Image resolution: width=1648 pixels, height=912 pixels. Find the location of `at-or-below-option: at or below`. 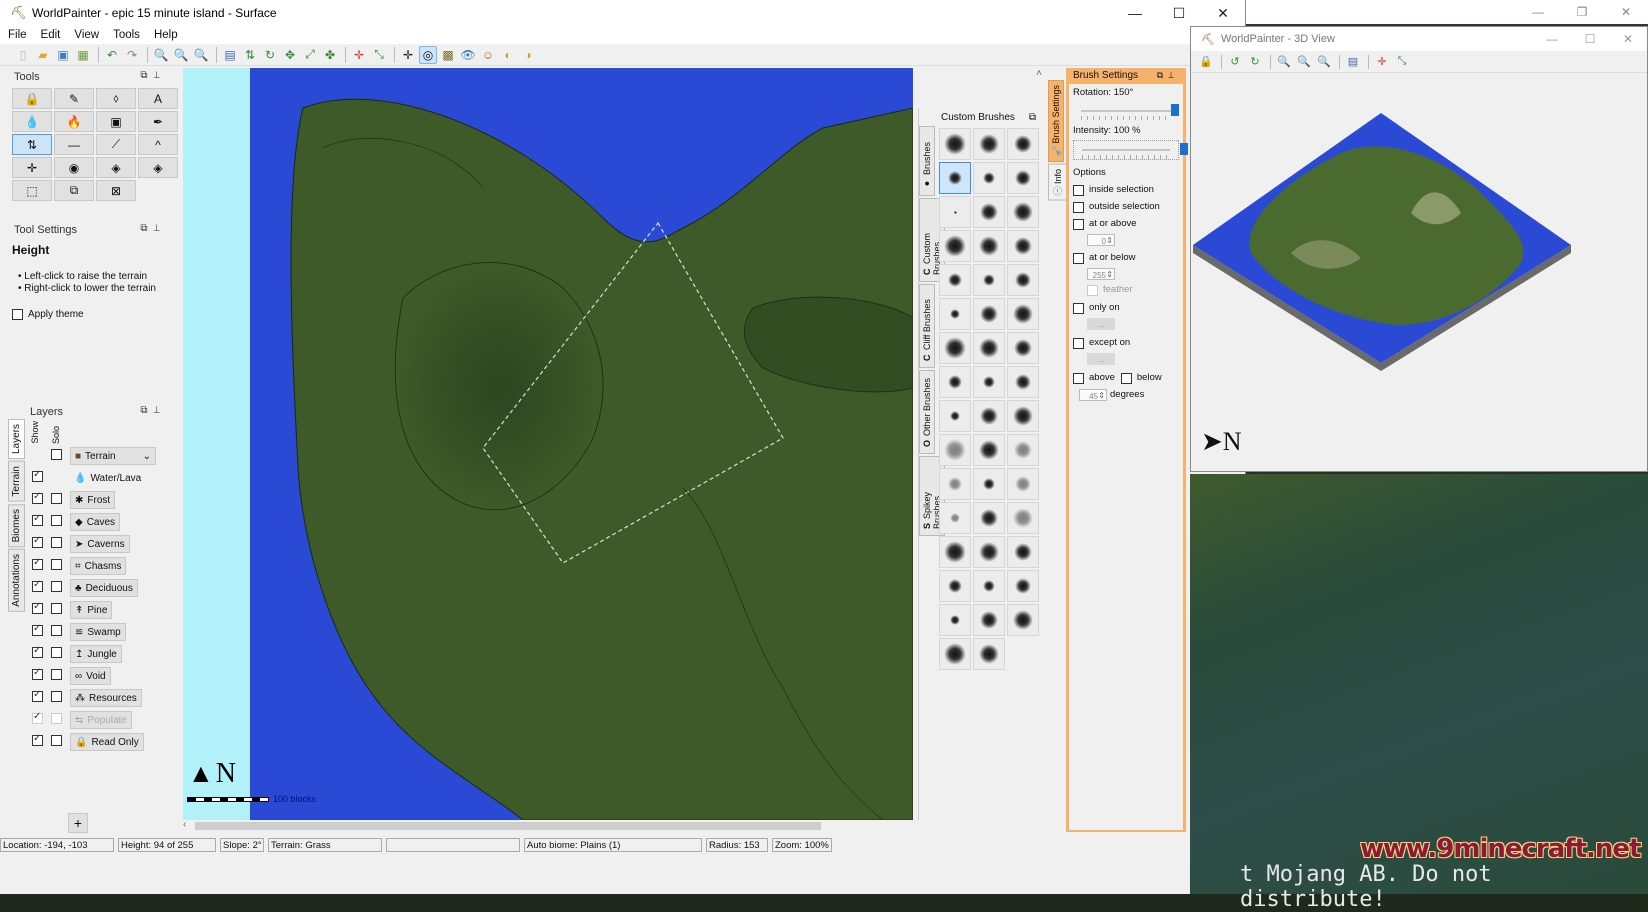

at-or-below-option: at or below is located at coordinates (1126, 258).